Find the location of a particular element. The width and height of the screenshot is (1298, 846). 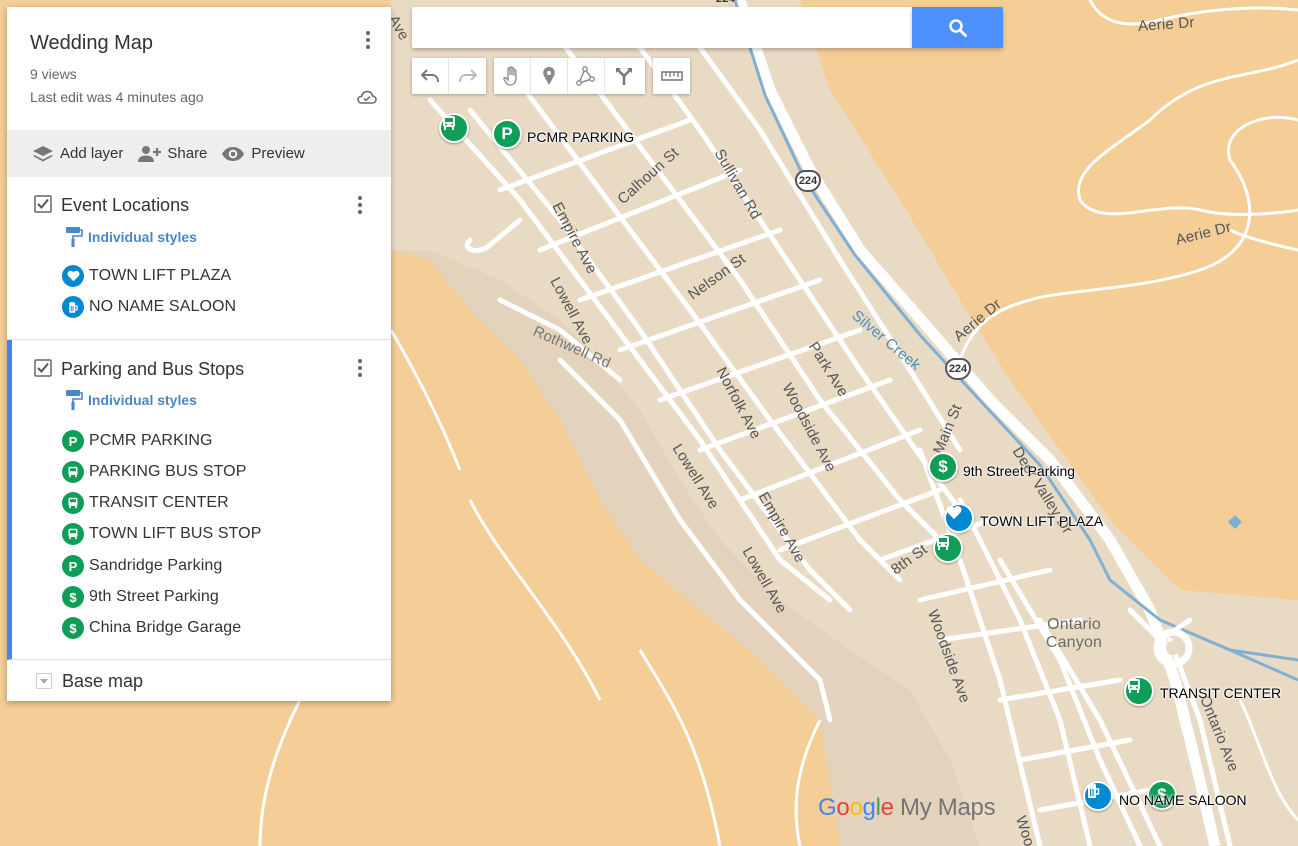

directions-icon is located at coordinates (623, 76).